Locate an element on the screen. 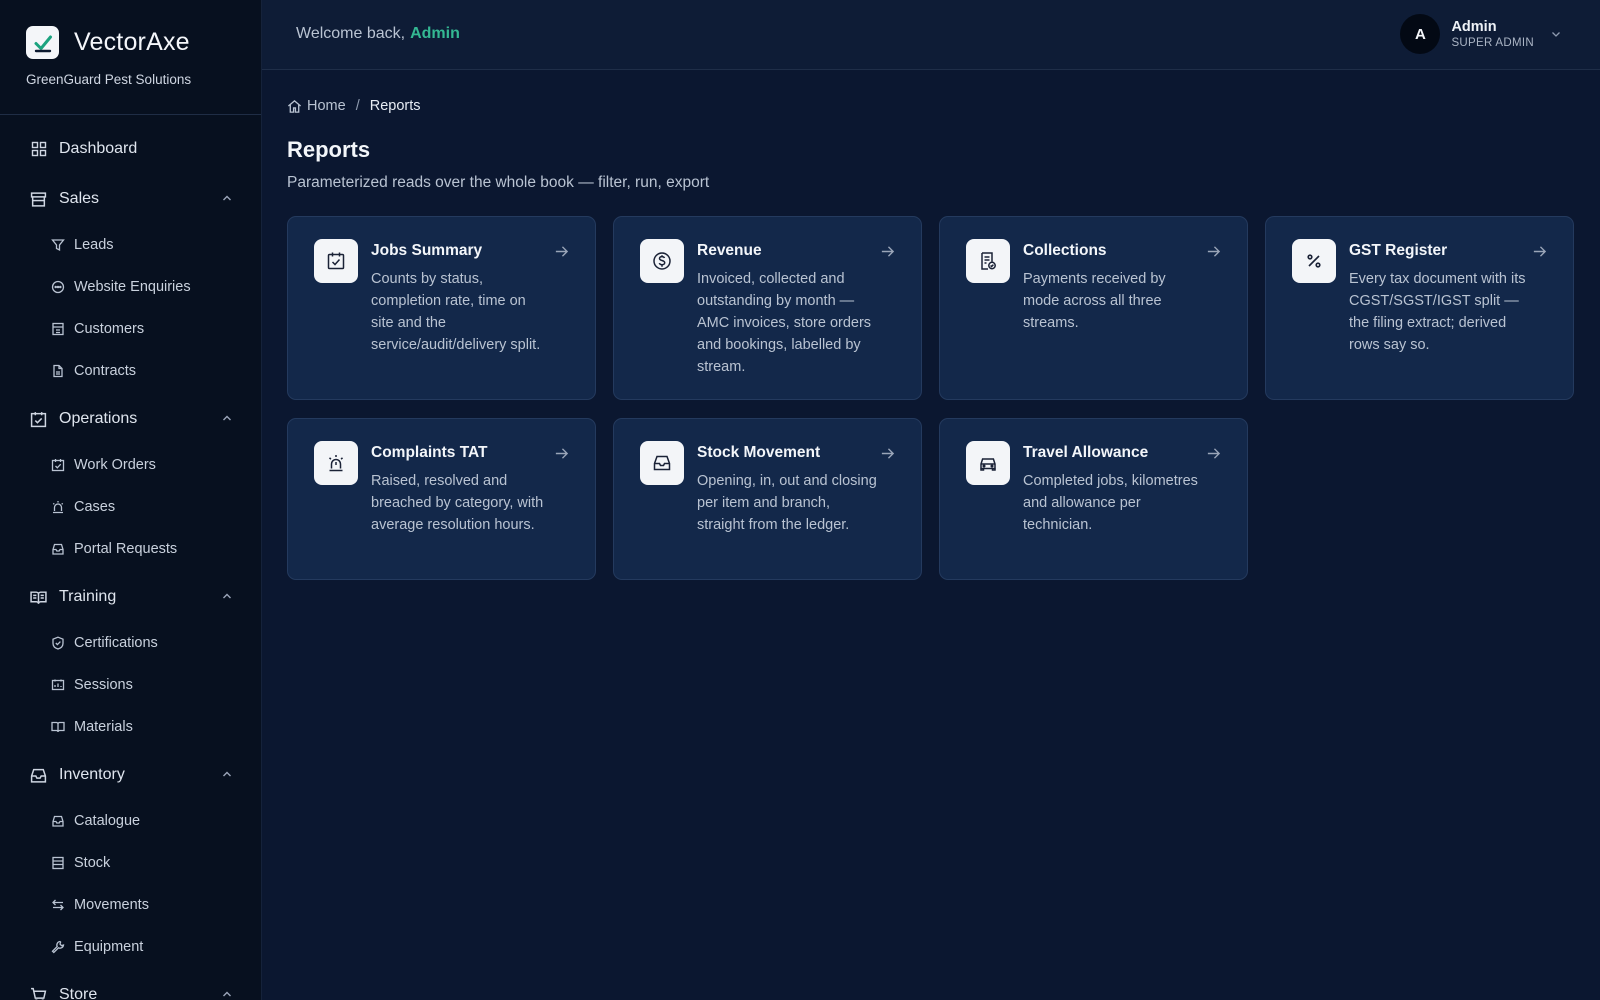 The width and height of the screenshot is (1600, 1000). presentation-icon is located at coordinates (58, 685).